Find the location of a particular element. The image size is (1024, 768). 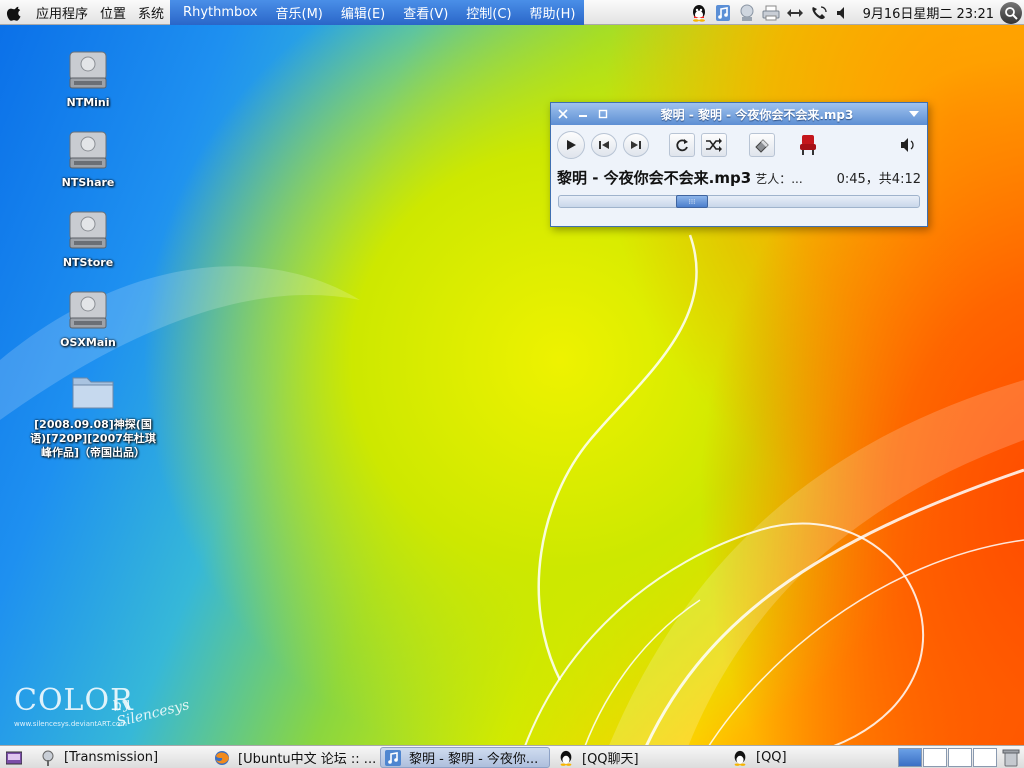

eraser-button is located at coordinates (762, 145).